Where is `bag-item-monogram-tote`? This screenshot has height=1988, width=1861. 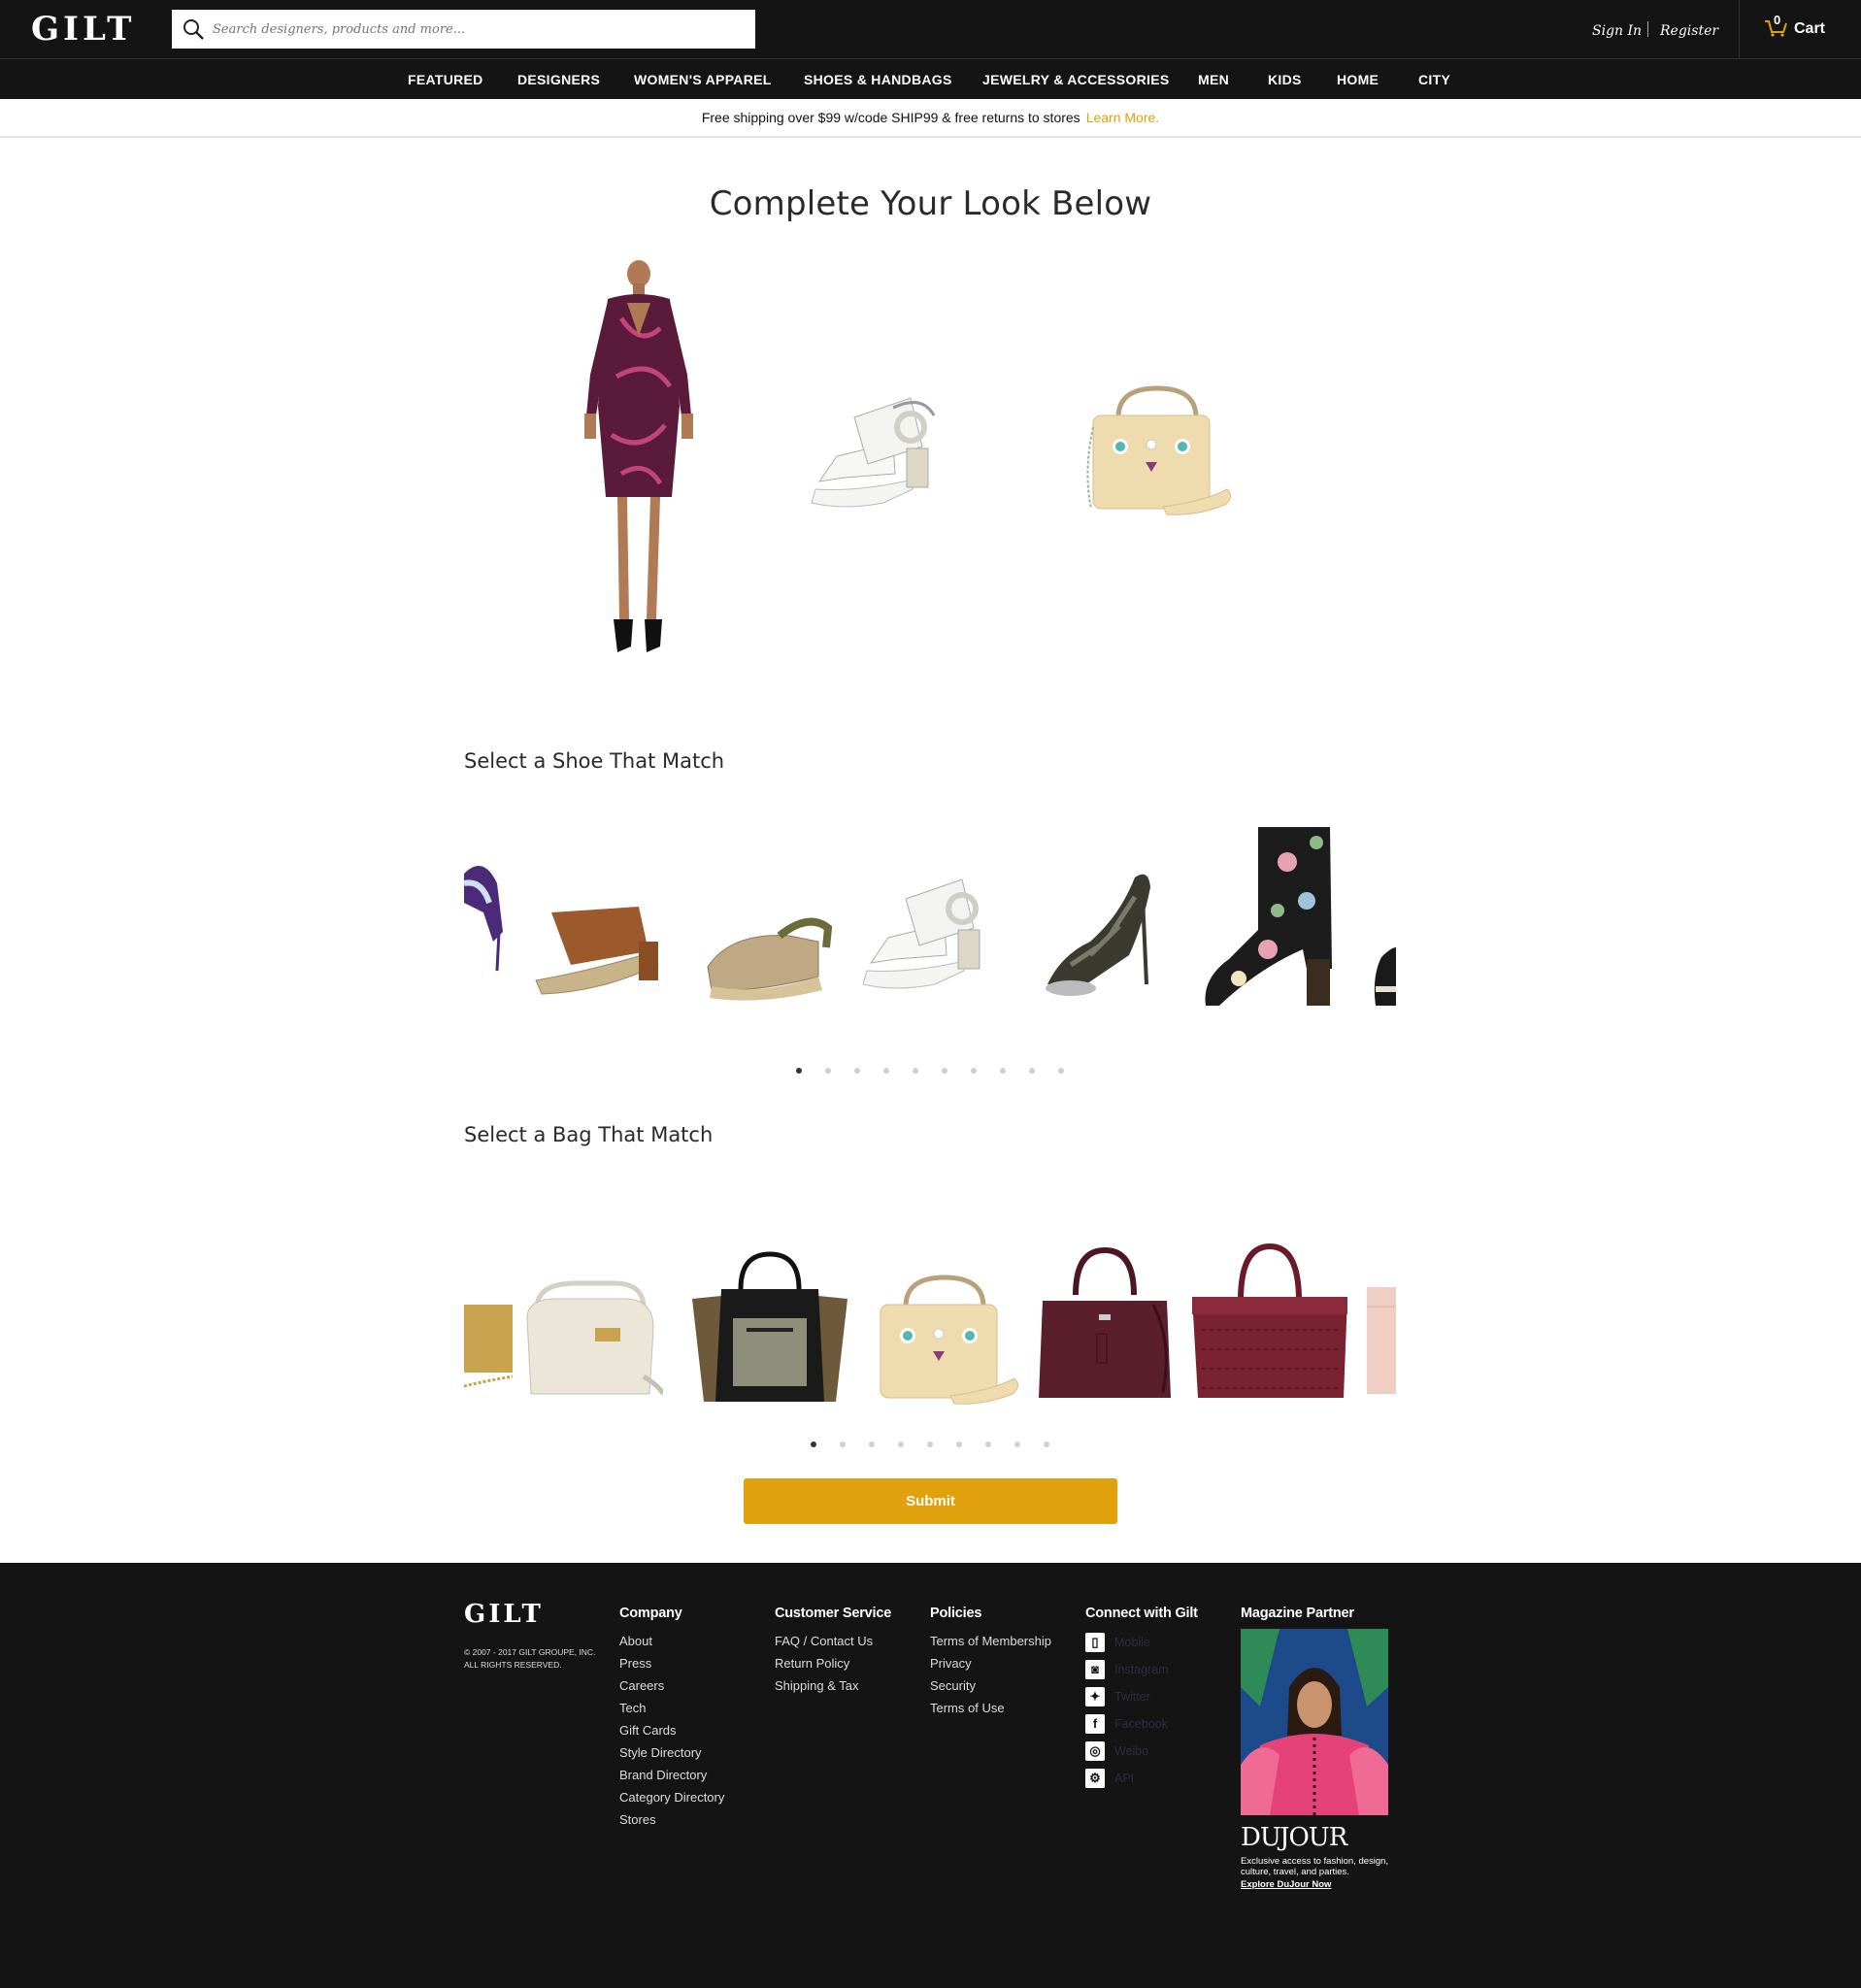
bag-item-monogram-tote is located at coordinates (1272, 1322).